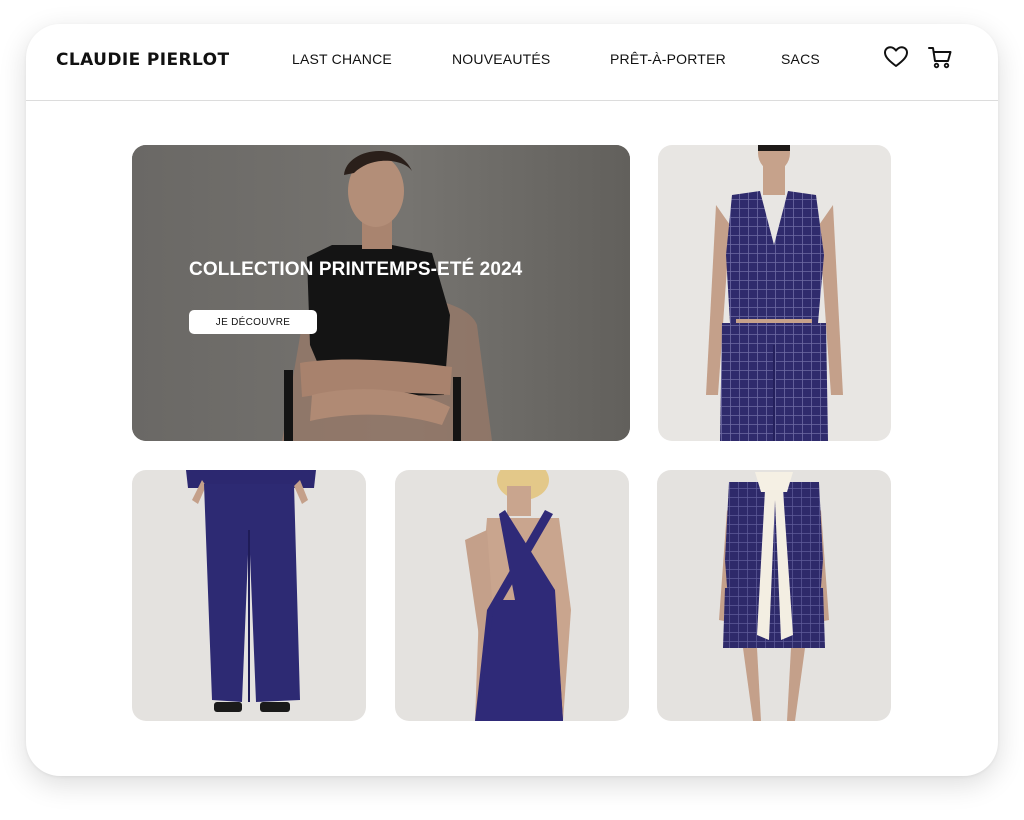 This screenshot has height=820, width=1024. I want to click on product-image-checked-vest, so click(774, 293).